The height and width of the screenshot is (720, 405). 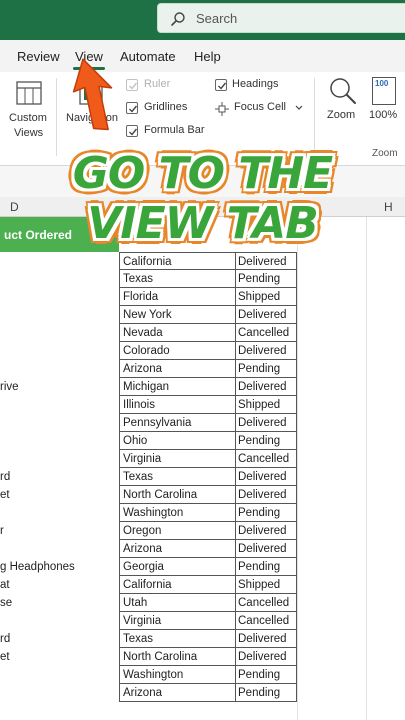 What do you see at coordinates (59, 531) in the screenshot?
I see `cell-product: r` at bounding box center [59, 531].